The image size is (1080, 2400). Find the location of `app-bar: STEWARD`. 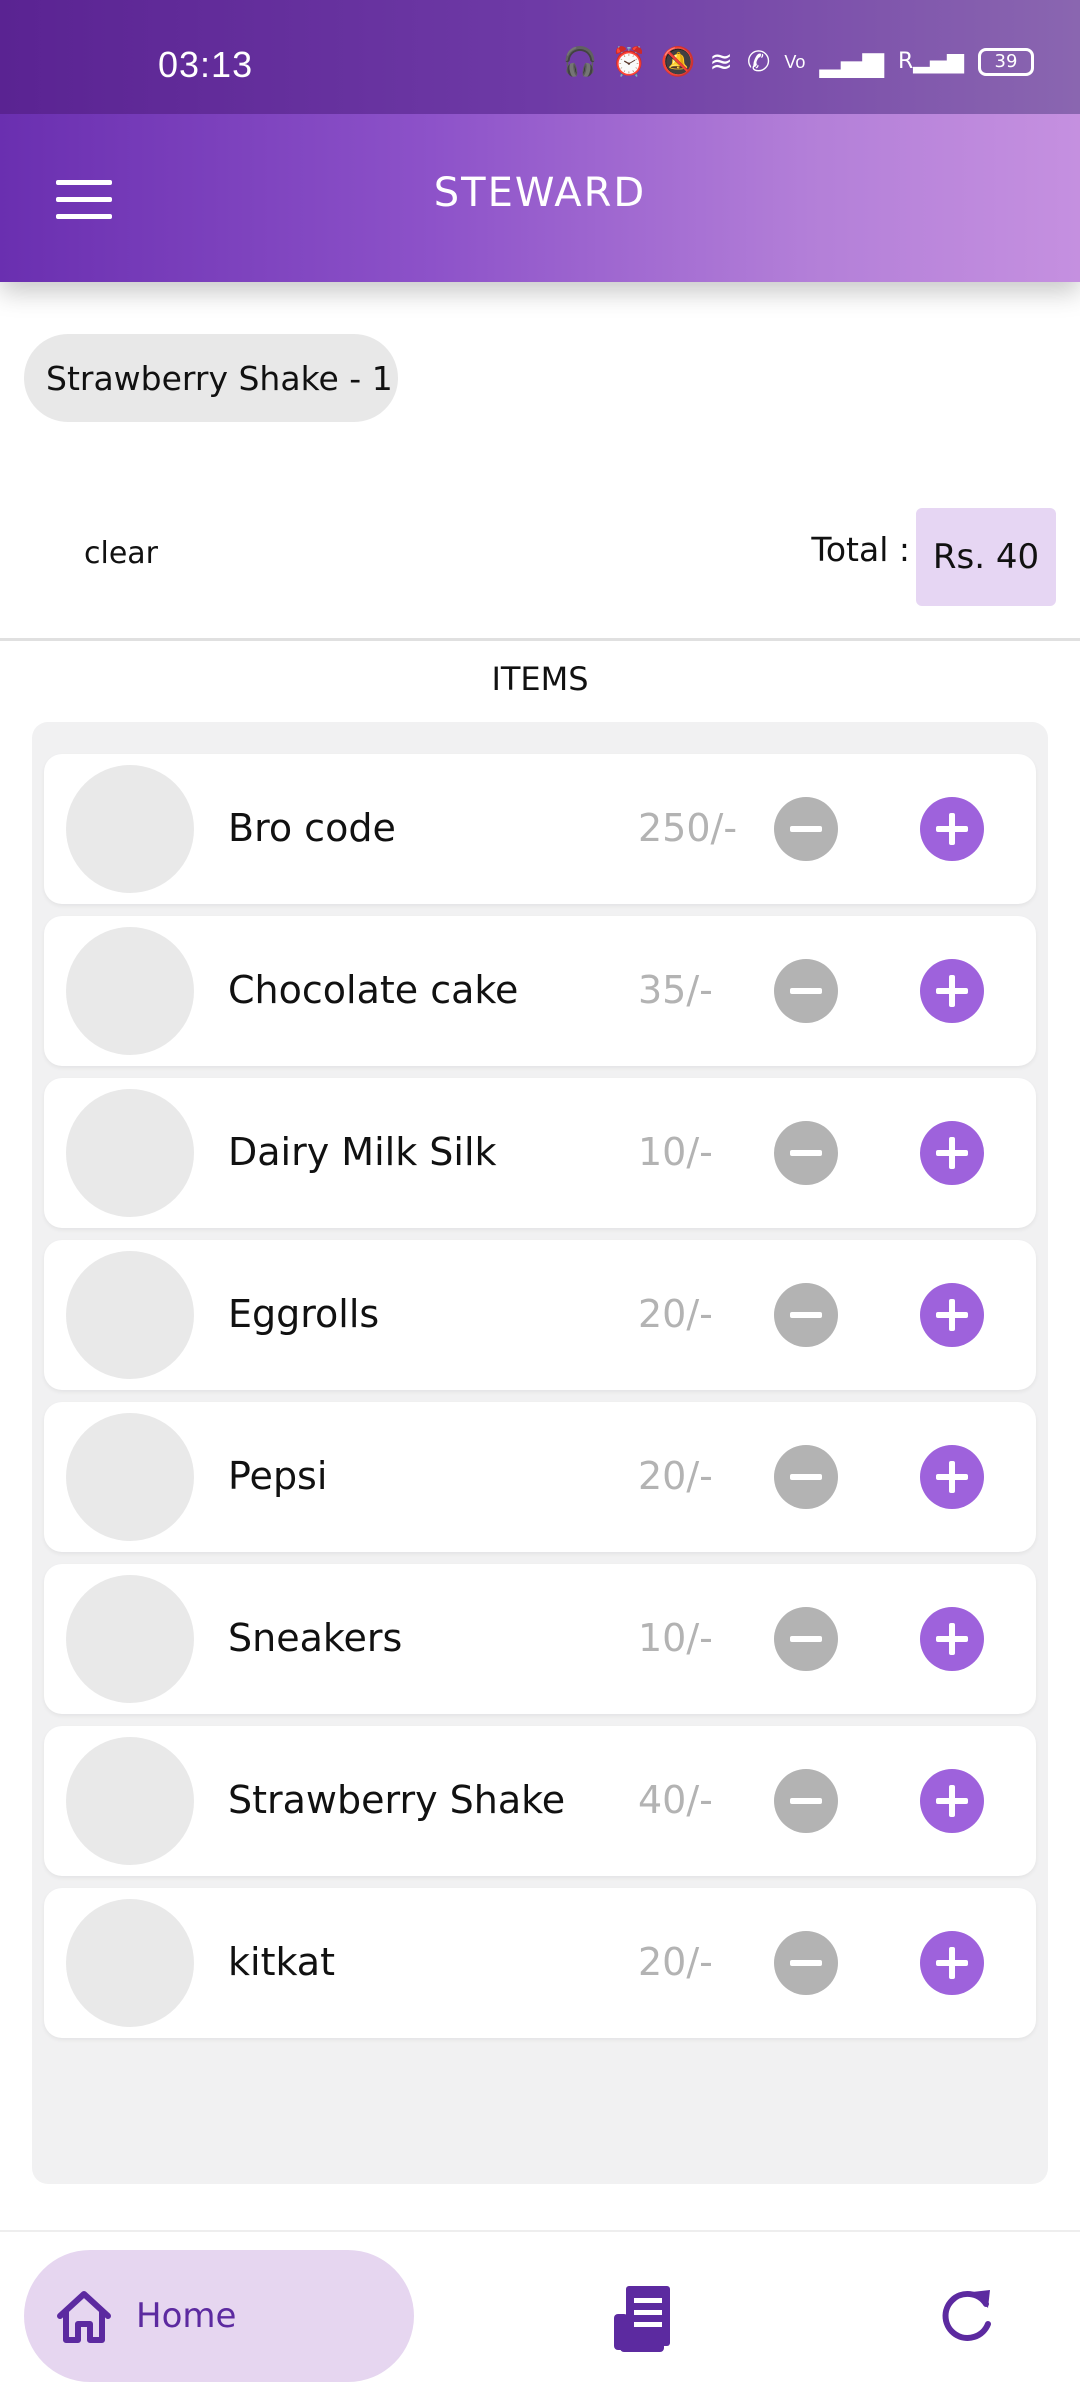

app-bar: STEWARD is located at coordinates (540, 198).